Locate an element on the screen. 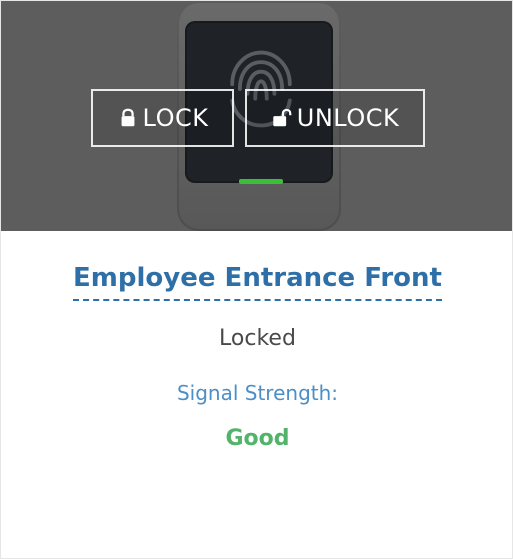 This screenshot has width=513, height=559. unlock-button: UNLOCK is located at coordinates (335, 118).